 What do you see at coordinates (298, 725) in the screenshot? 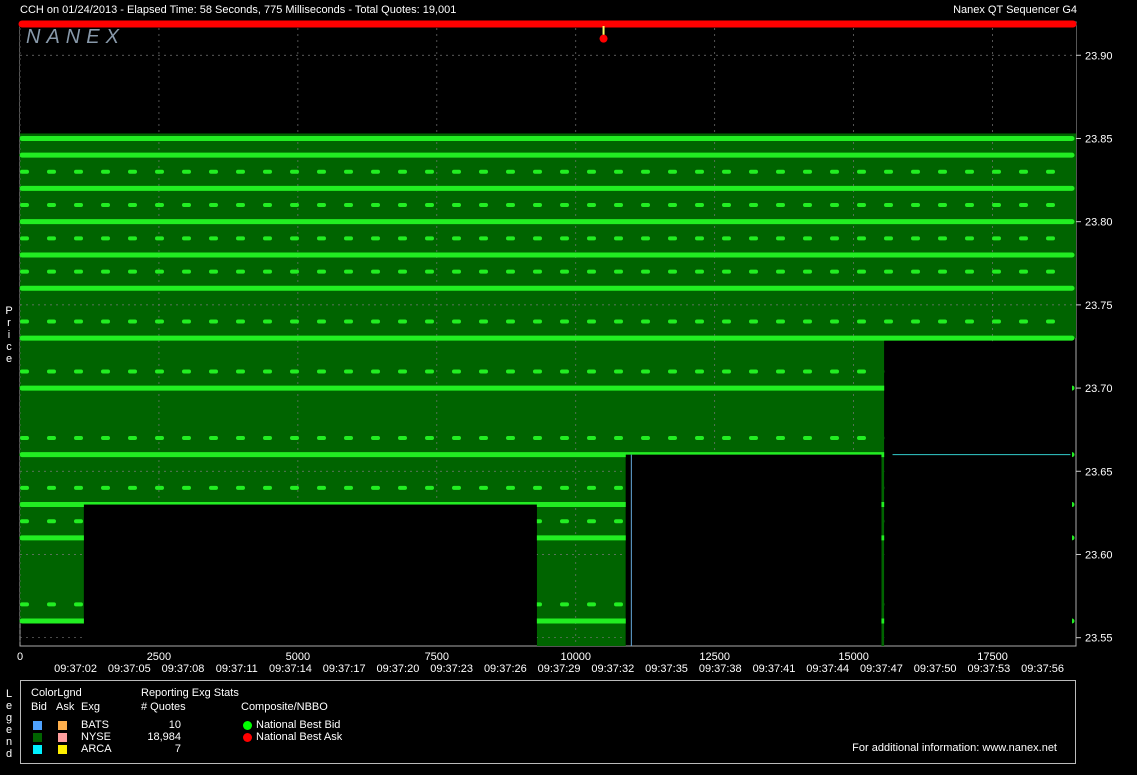
I see `nbbo-label: National Best Bid` at bounding box center [298, 725].